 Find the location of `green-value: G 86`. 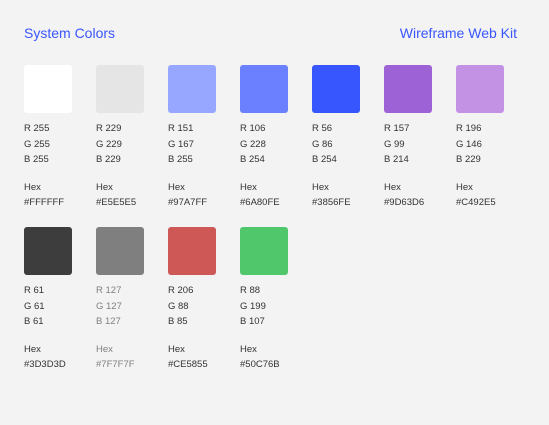

green-value: G 86 is located at coordinates (322, 144).